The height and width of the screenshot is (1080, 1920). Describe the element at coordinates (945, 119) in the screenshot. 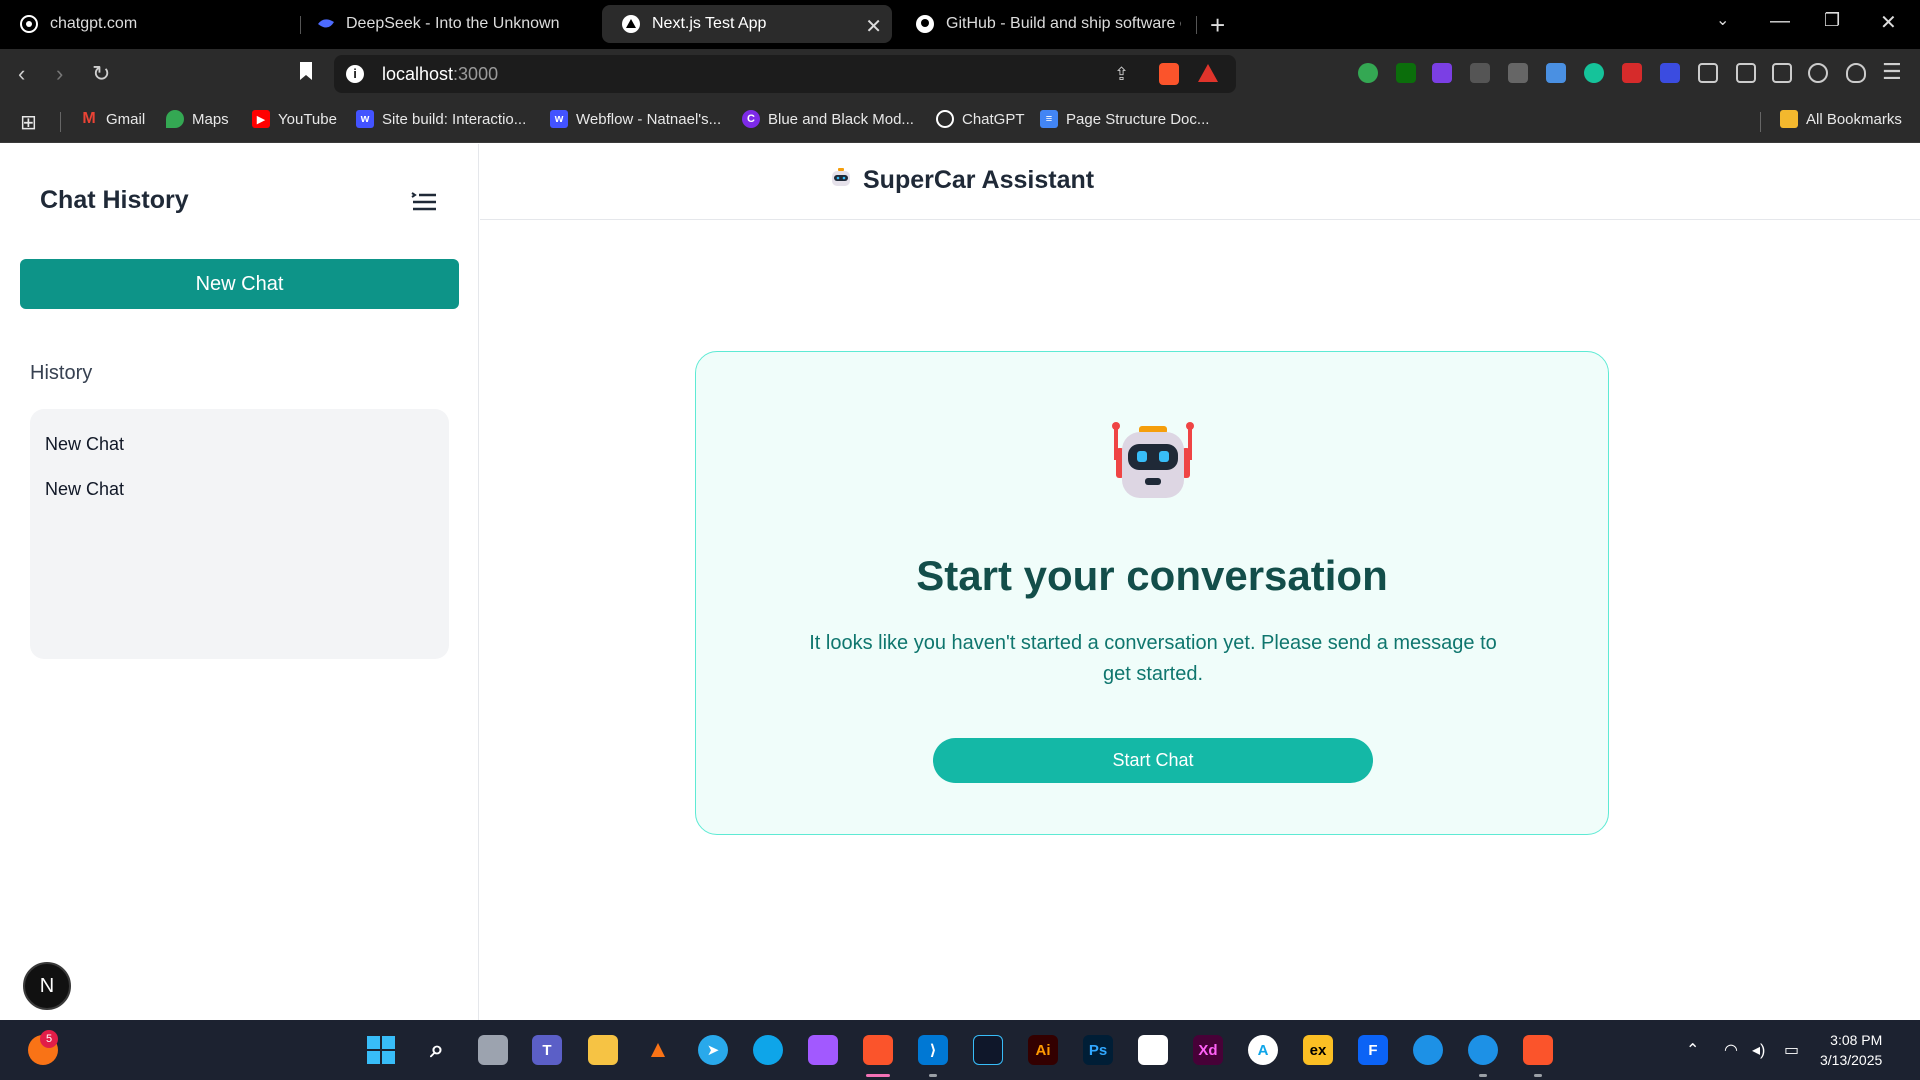

I see `chatgpt-icon` at that location.